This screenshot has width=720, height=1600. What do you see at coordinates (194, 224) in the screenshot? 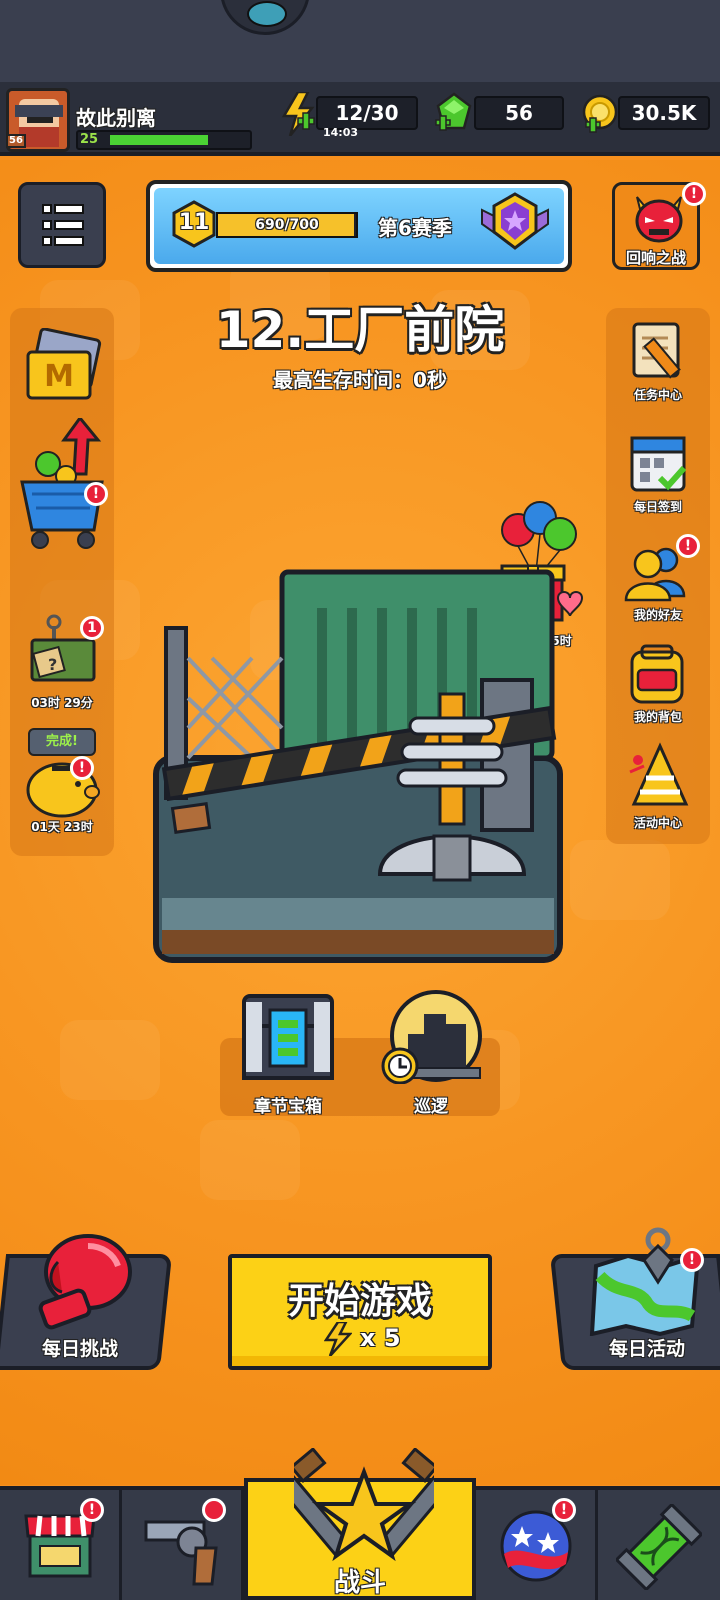
I see `season-level-badge: 11` at bounding box center [194, 224].